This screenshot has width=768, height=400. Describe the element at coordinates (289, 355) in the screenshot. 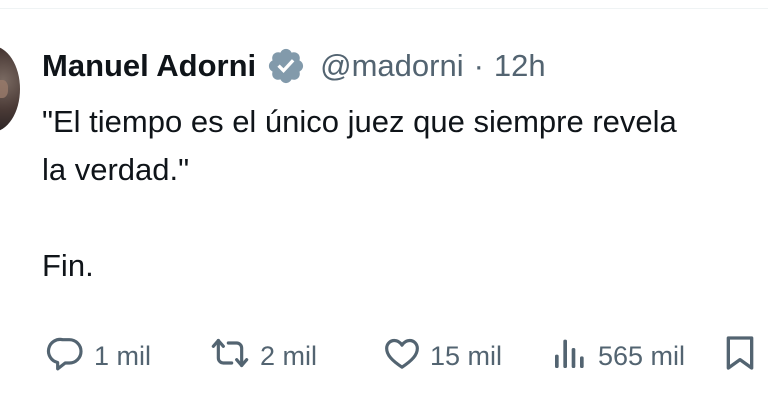

I see `retweet-count: 2 mil` at that location.